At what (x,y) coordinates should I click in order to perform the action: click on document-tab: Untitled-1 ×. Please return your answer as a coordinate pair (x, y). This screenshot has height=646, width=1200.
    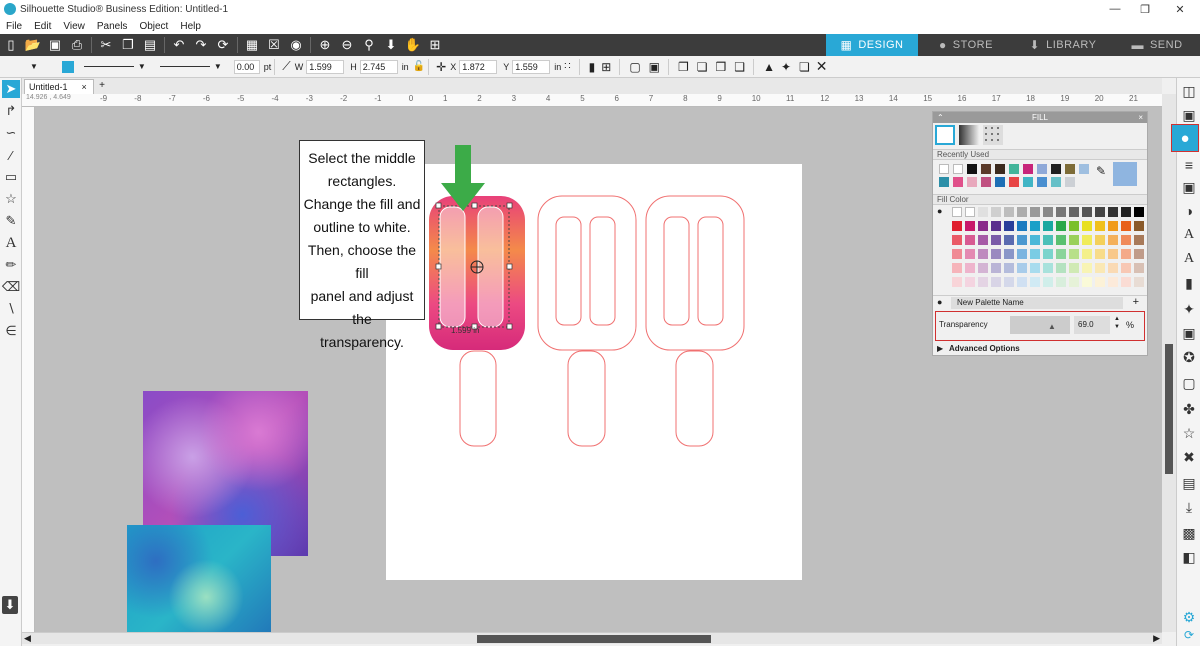
    Looking at the image, I should click on (59, 86).